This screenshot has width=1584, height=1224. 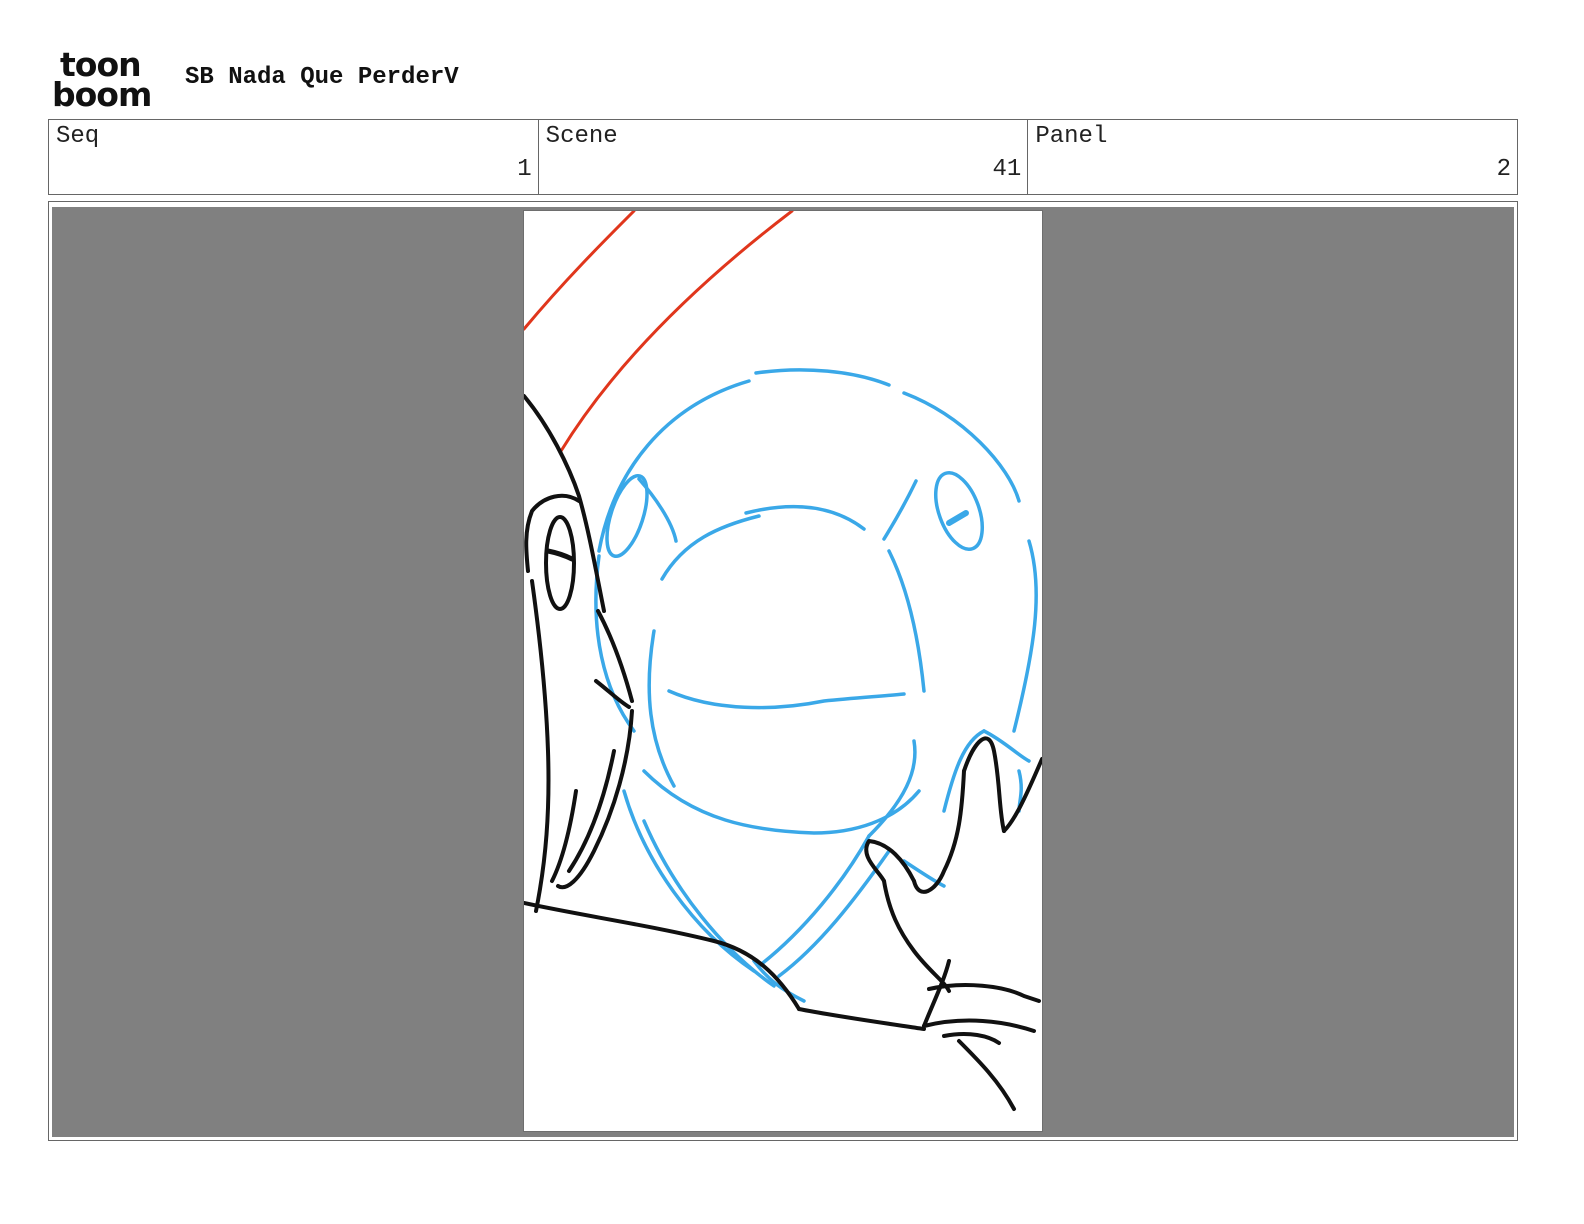 I want to click on scene-cell: Scene 41, so click(x=784, y=157).